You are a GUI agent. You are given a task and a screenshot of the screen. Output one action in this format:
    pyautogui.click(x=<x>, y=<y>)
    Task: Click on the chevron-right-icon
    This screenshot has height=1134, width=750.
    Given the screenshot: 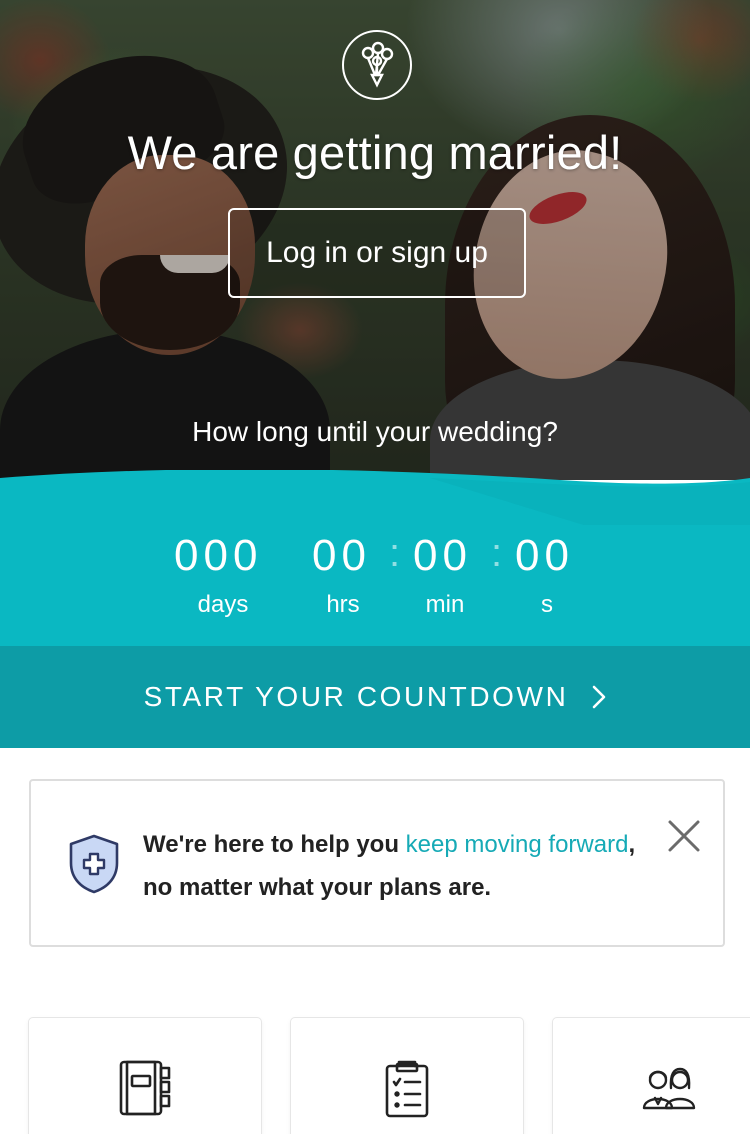 What is the action you would take?
    pyautogui.click(x=599, y=697)
    